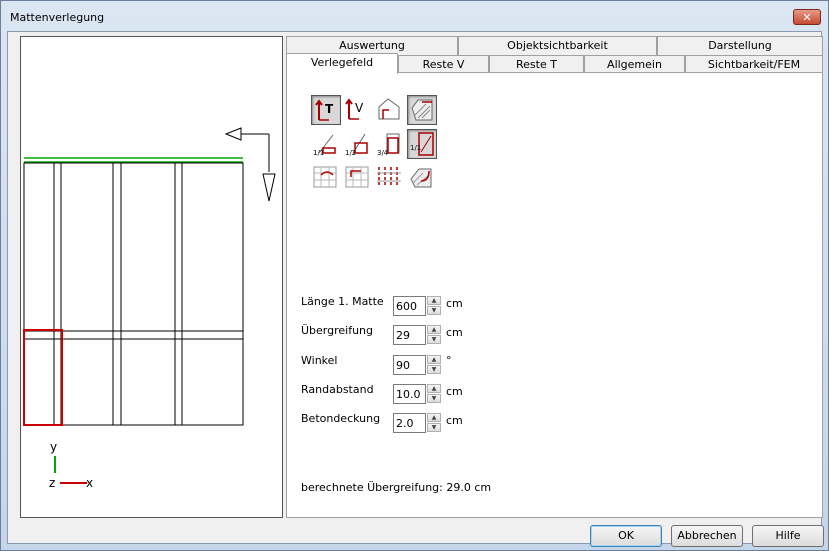 The image size is (829, 551). I want to click on uebergreifung-label: Übergreifung, so click(337, 330).